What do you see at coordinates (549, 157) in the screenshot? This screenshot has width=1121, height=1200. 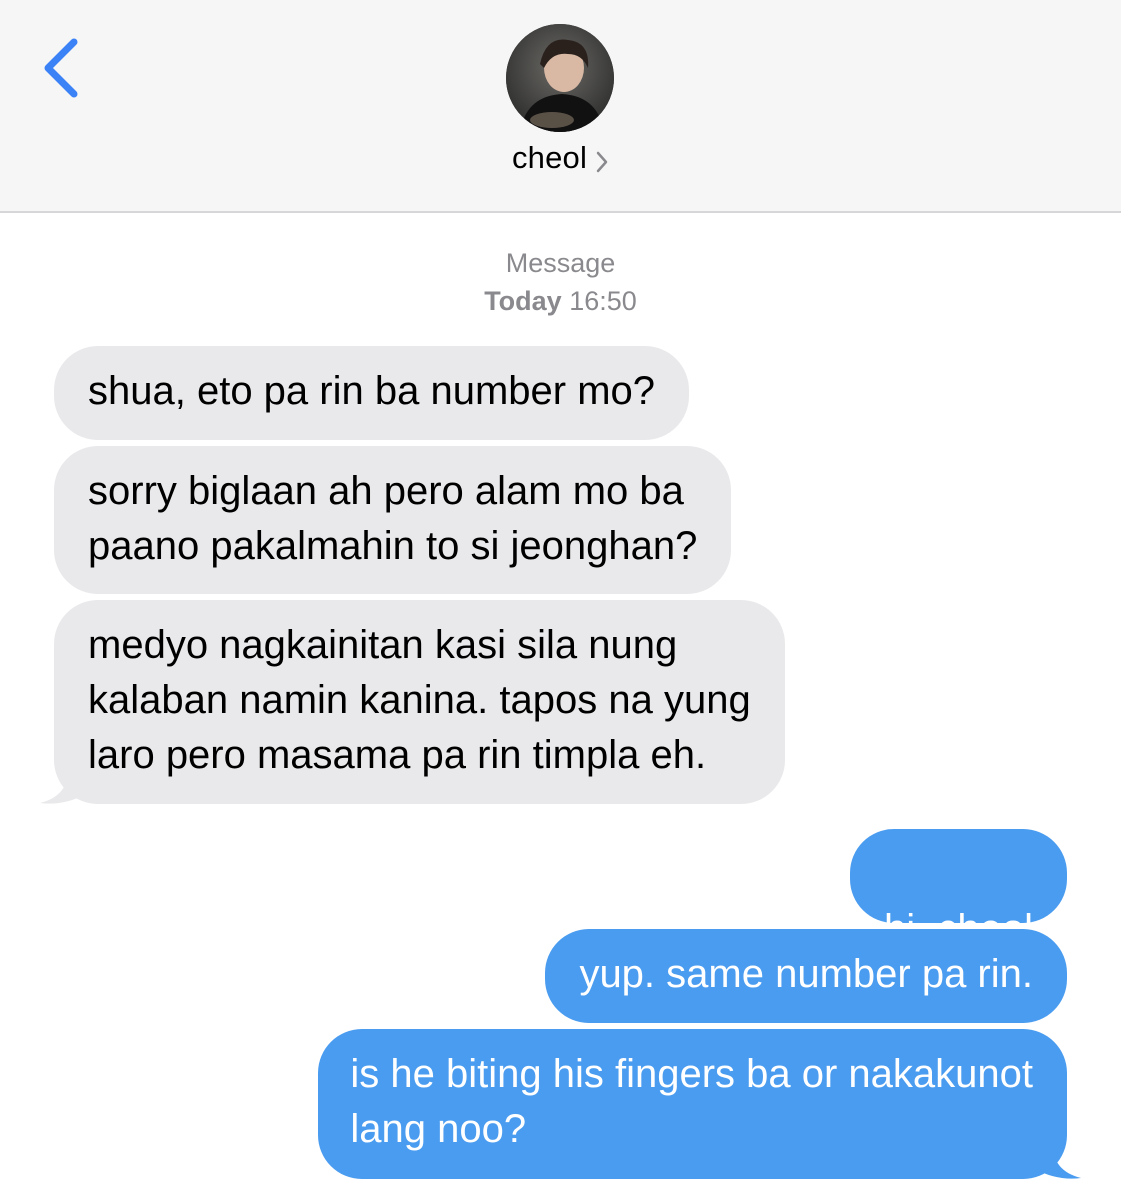 I see `contact-name: cheol` at bounding box center [549, 157].